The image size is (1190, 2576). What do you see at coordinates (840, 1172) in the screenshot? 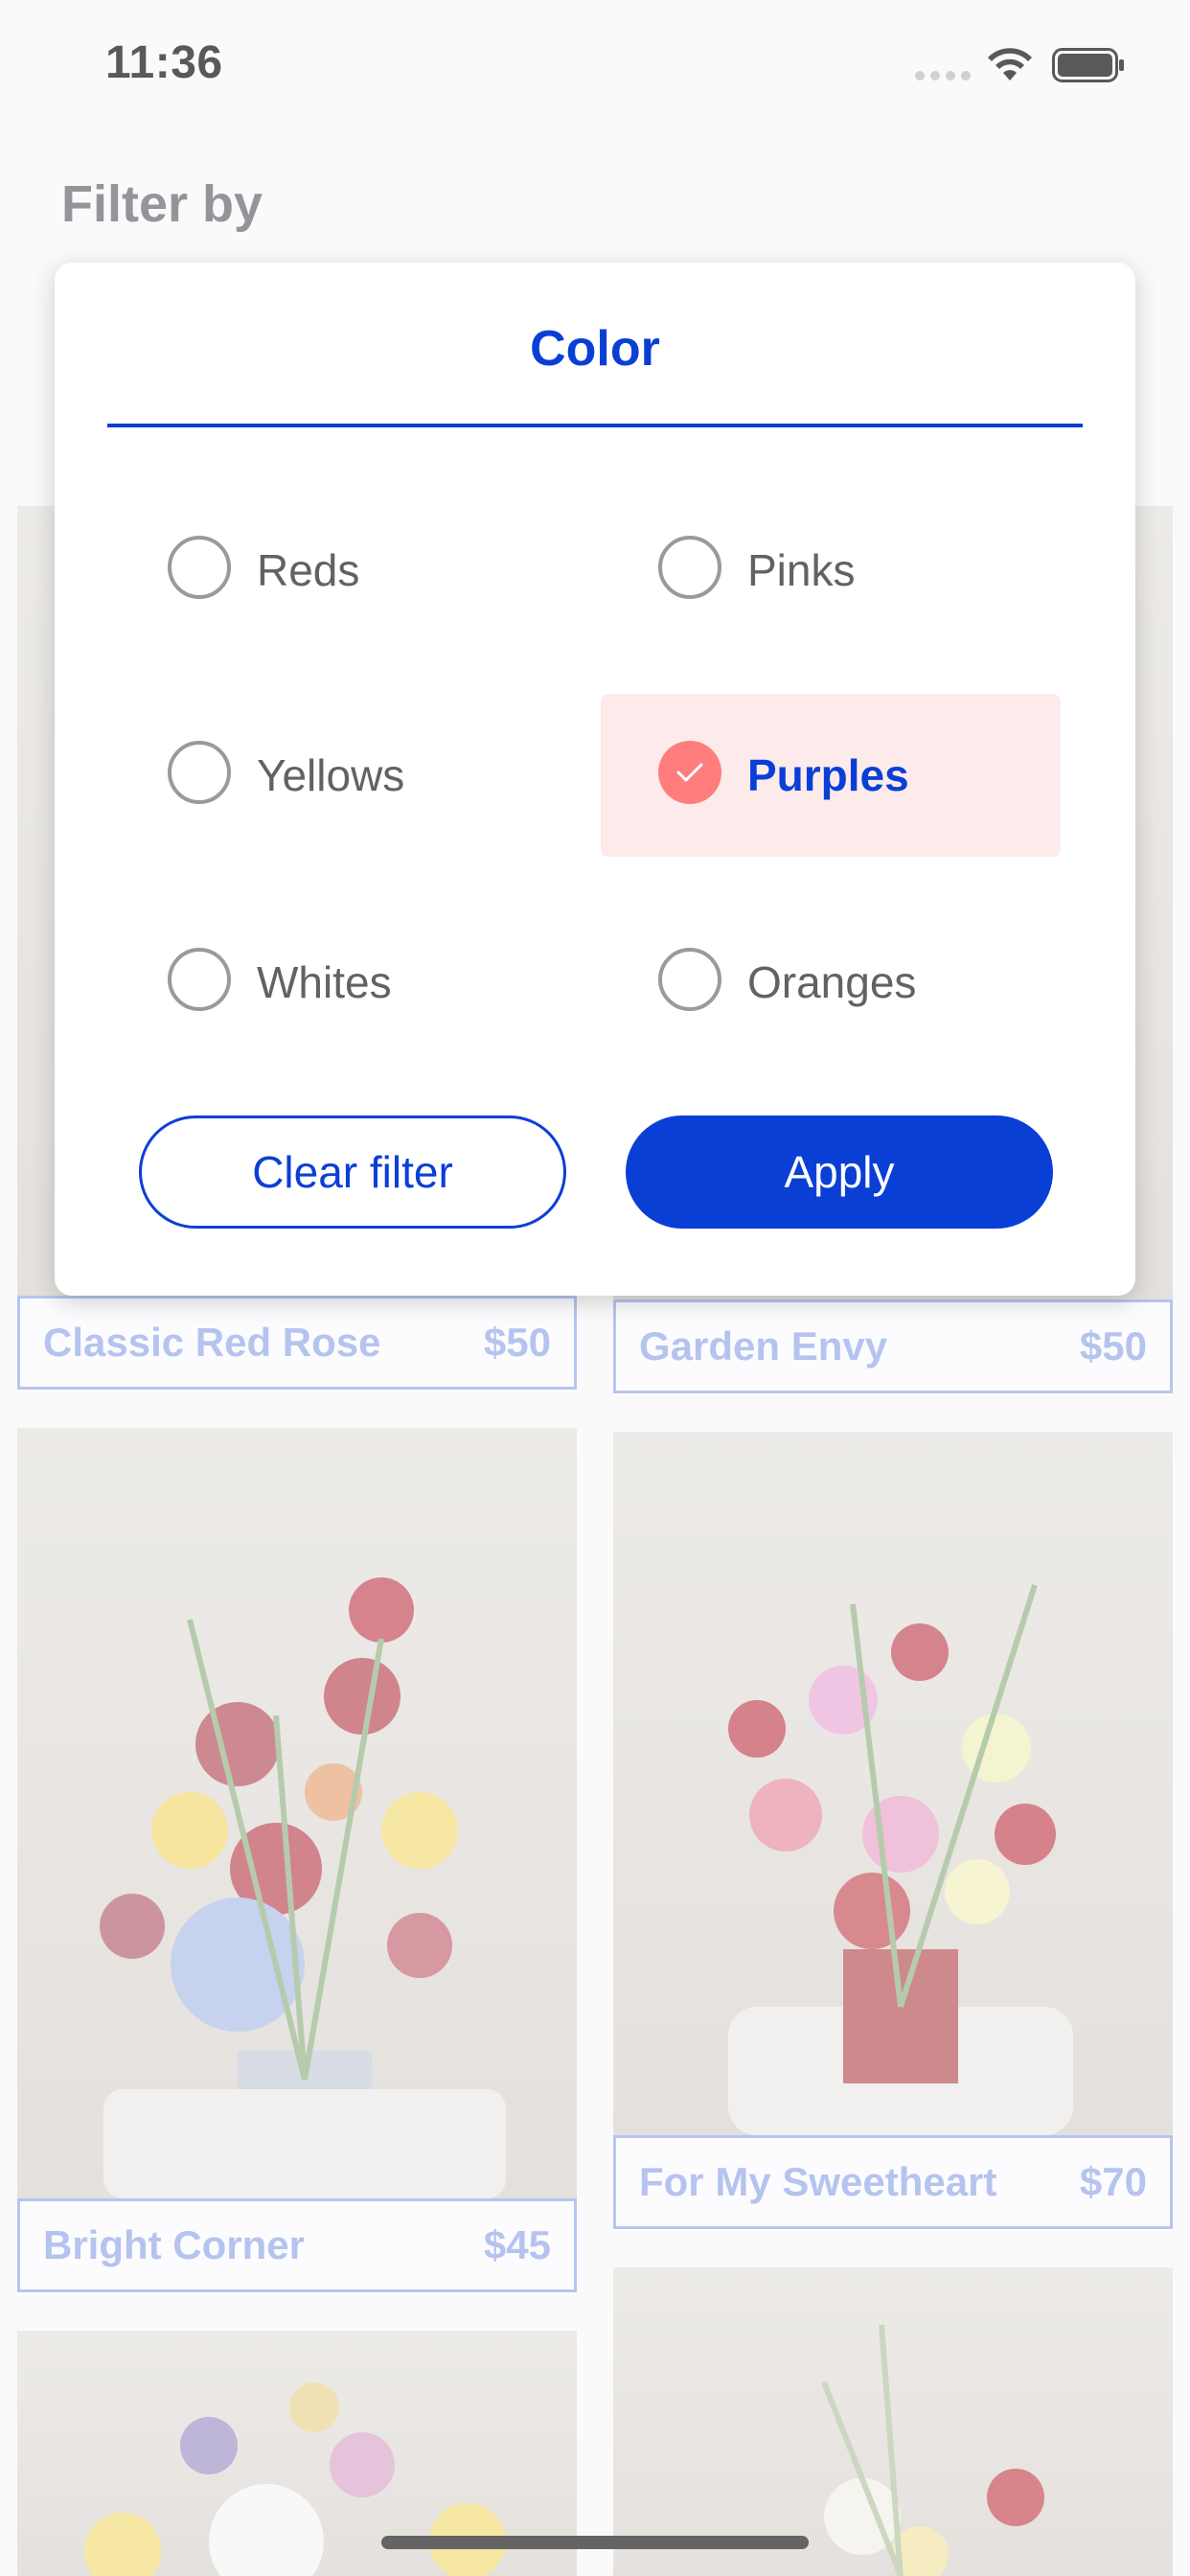
I see `apply-button: Apply` at bounding box center [840, 1172].